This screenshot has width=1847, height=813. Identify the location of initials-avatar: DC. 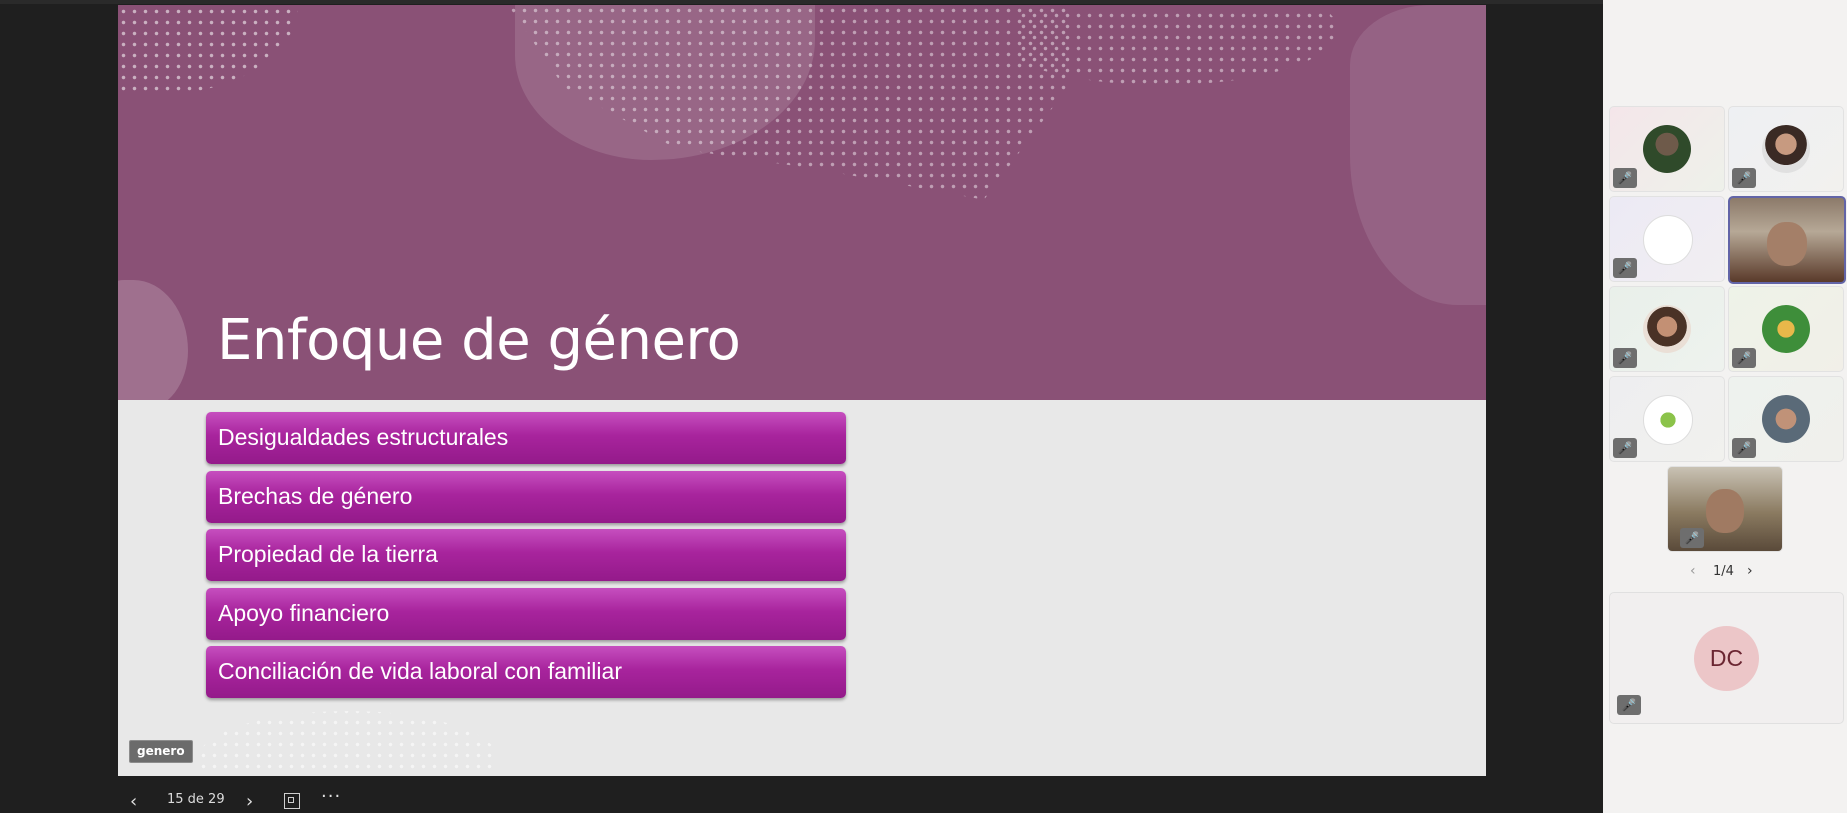
(1726, 658).